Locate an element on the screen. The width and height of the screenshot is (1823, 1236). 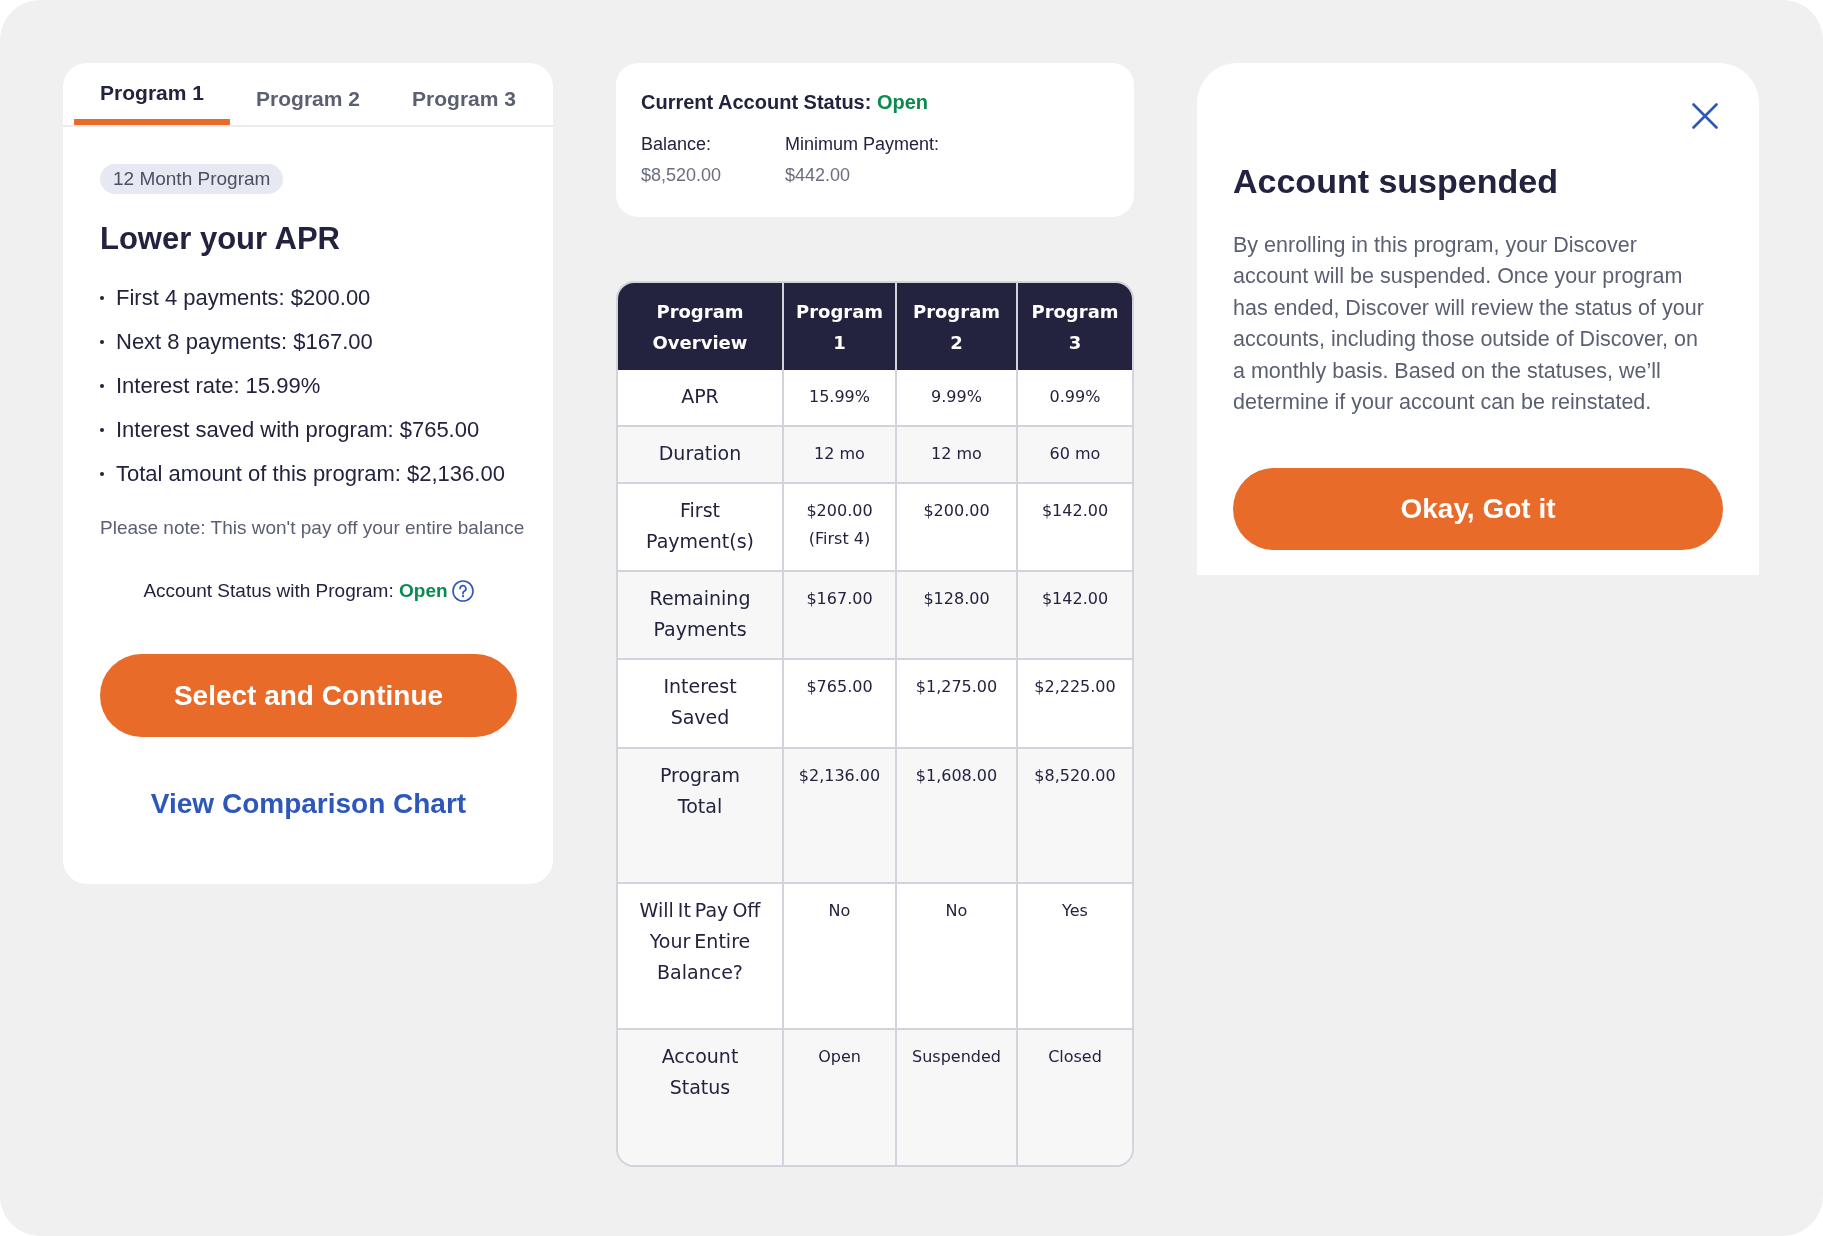
close-button is located at coordinates (1705, 116).